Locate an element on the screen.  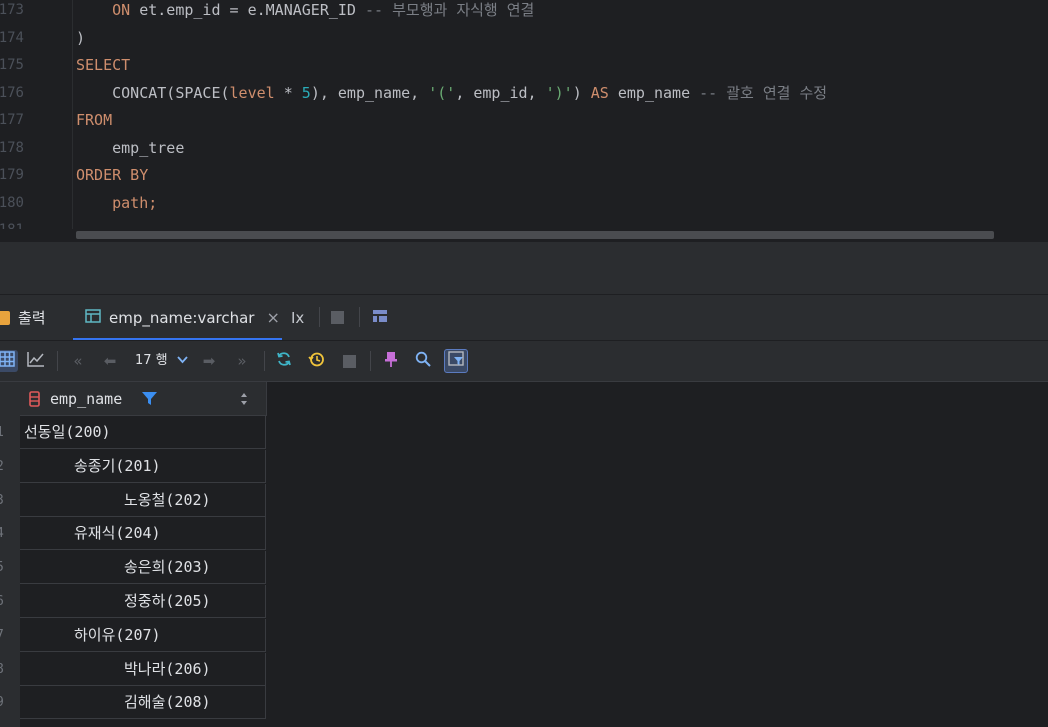
cell-emp-name: 정중하(205) is located at coordinates (143, 601).